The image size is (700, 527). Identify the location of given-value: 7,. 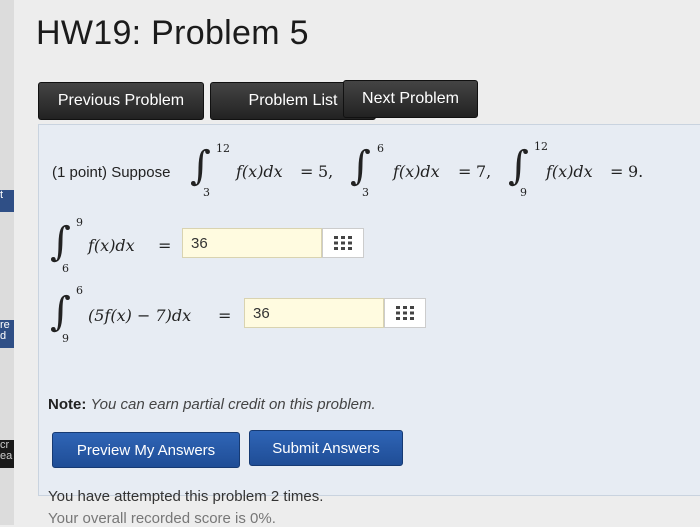
(484, 171).